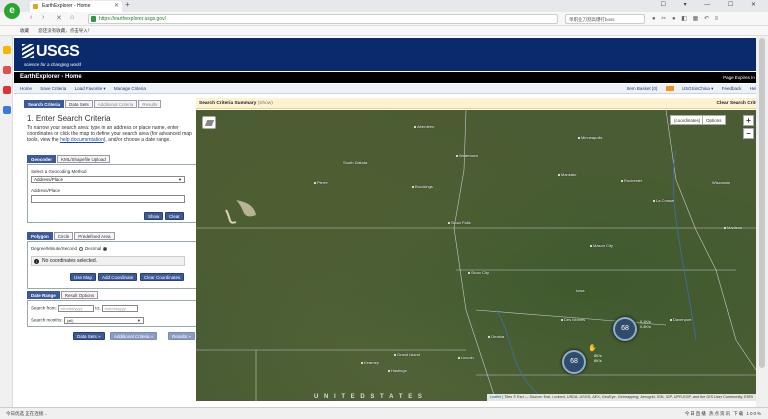 The width and height of the screenshot is (768, 419). Describe the element at coordinates (590, 137) in the screenshot. I see `map-label-minneapolis: Minneapolis` at that location.